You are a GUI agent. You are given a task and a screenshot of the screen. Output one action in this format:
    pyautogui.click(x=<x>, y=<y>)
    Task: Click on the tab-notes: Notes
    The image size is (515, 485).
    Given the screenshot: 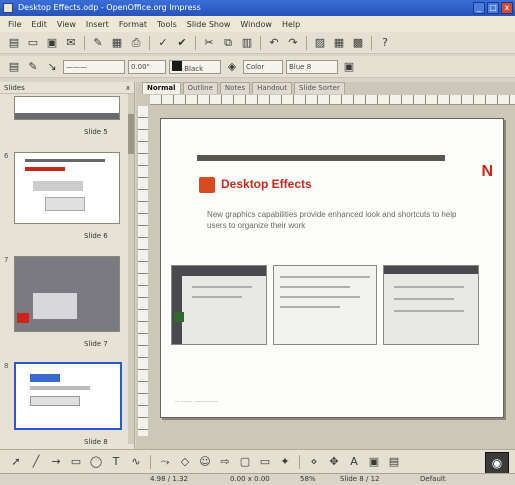 What is the action you would take?
    pyautogui.click(x=235, y=88)
    